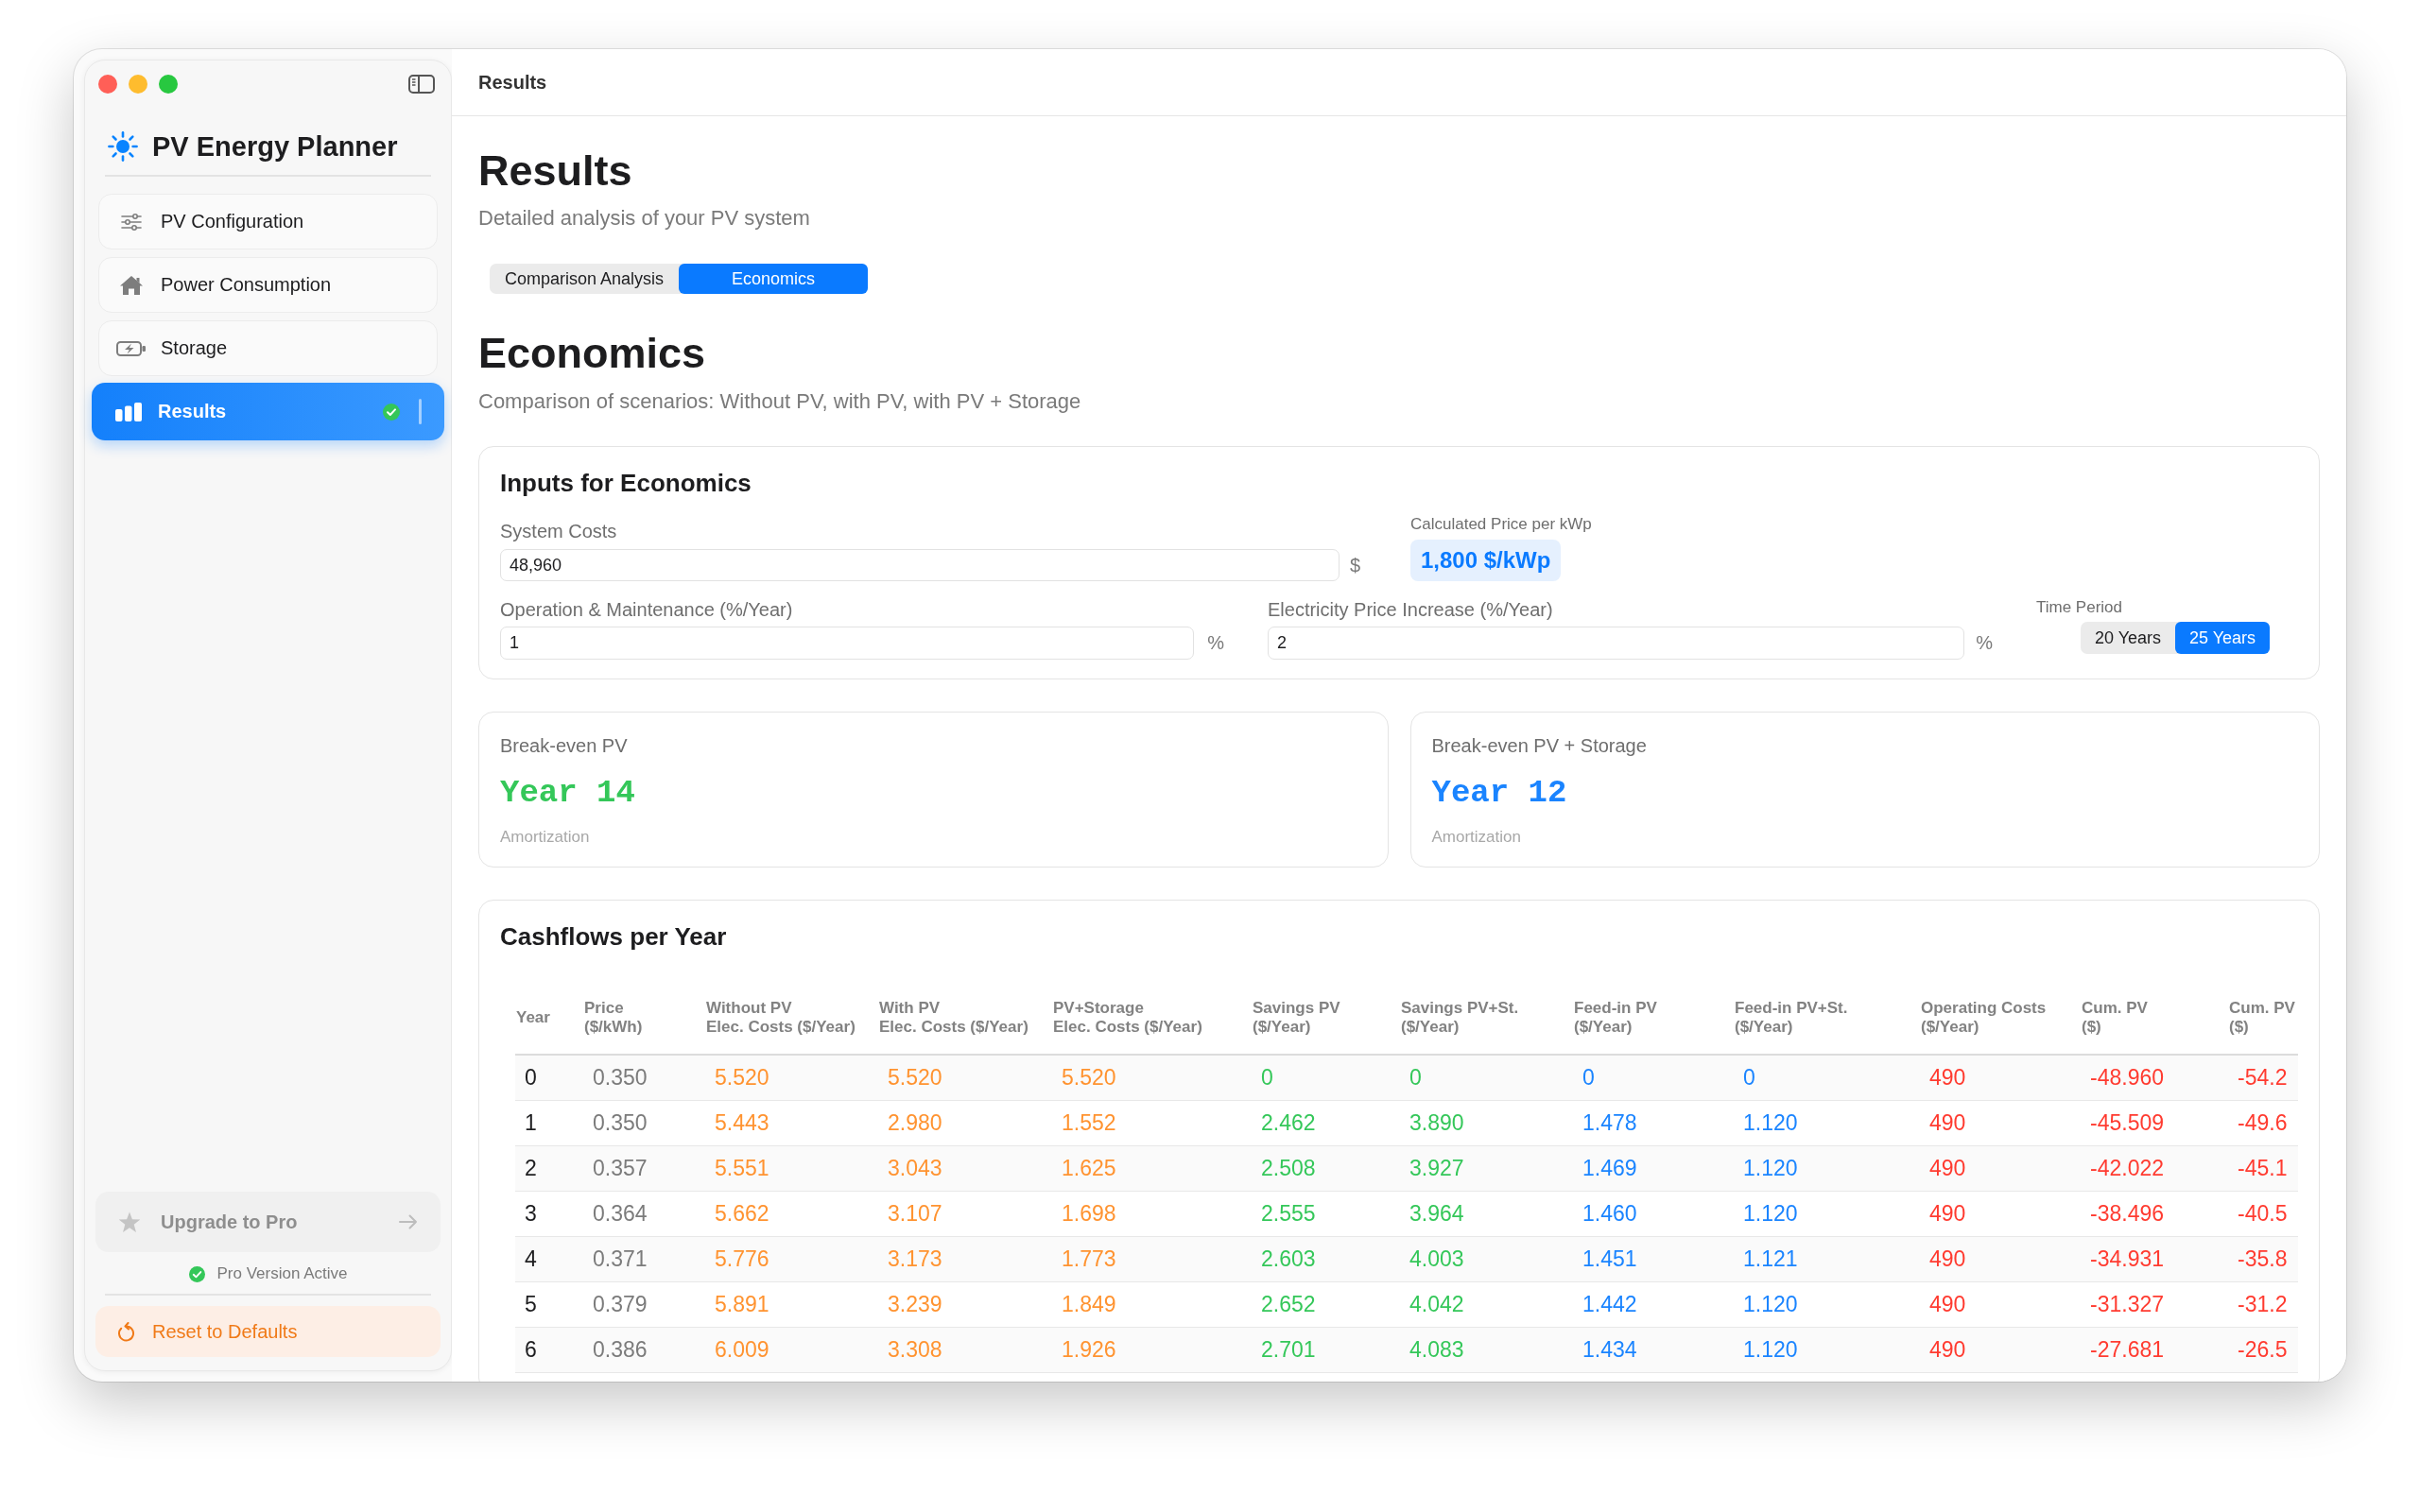 This screenshot has width=2420, height=1512. I want to click on upgrade-button: Upgrade to Pro, so click(268, 1222).